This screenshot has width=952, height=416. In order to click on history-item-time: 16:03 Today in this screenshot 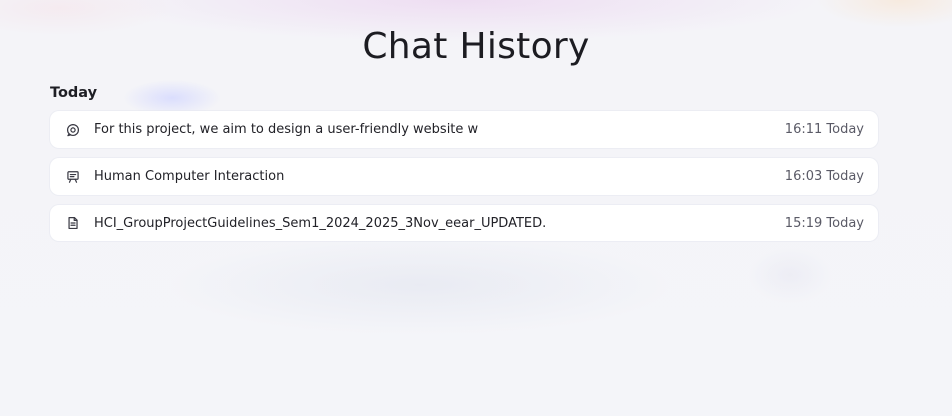, I will do `click(824, 176)`.